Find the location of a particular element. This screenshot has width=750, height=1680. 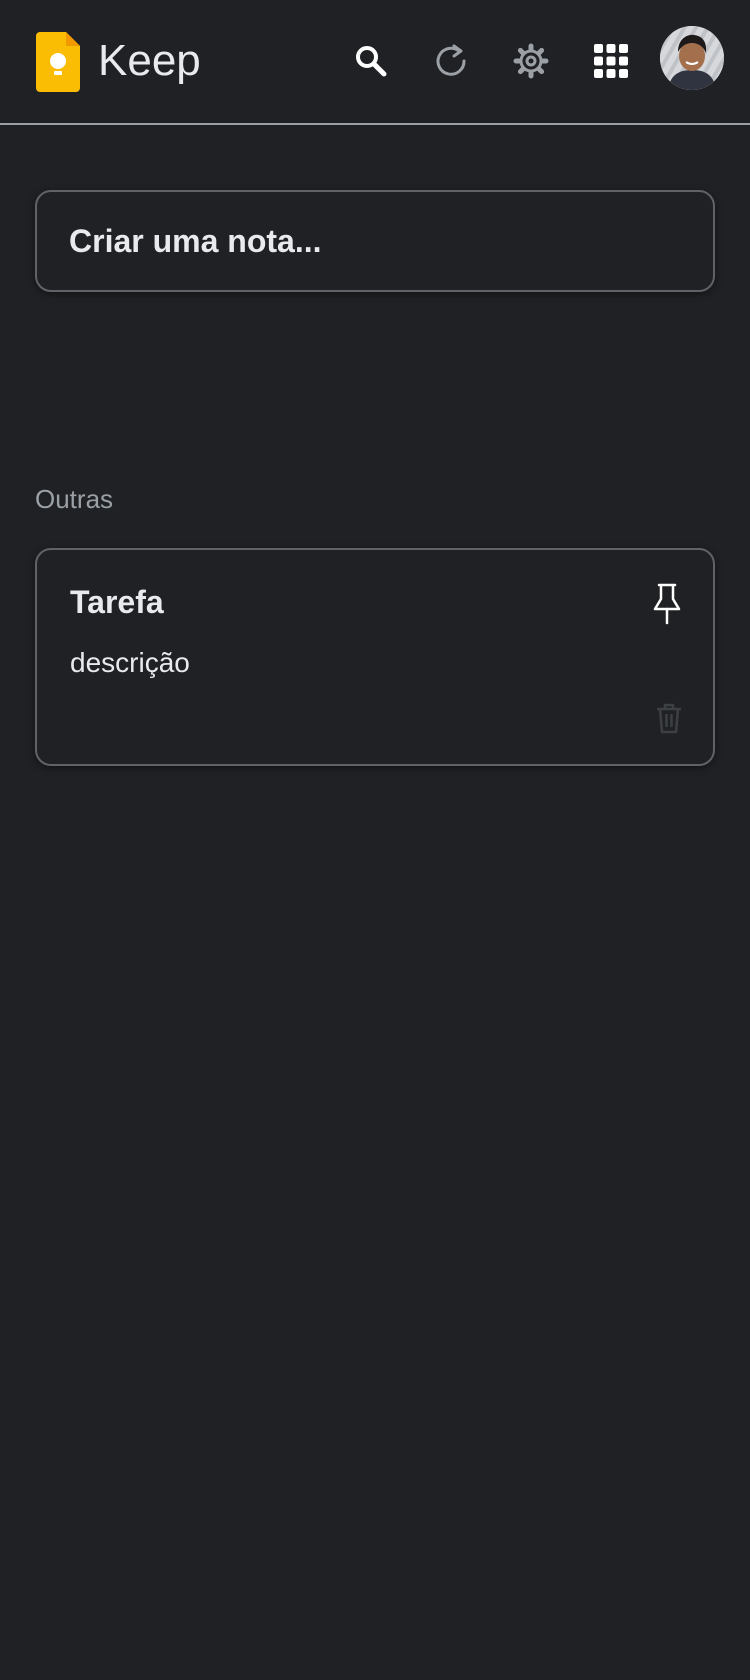

trash-icon is located at coordinates (669, 718).